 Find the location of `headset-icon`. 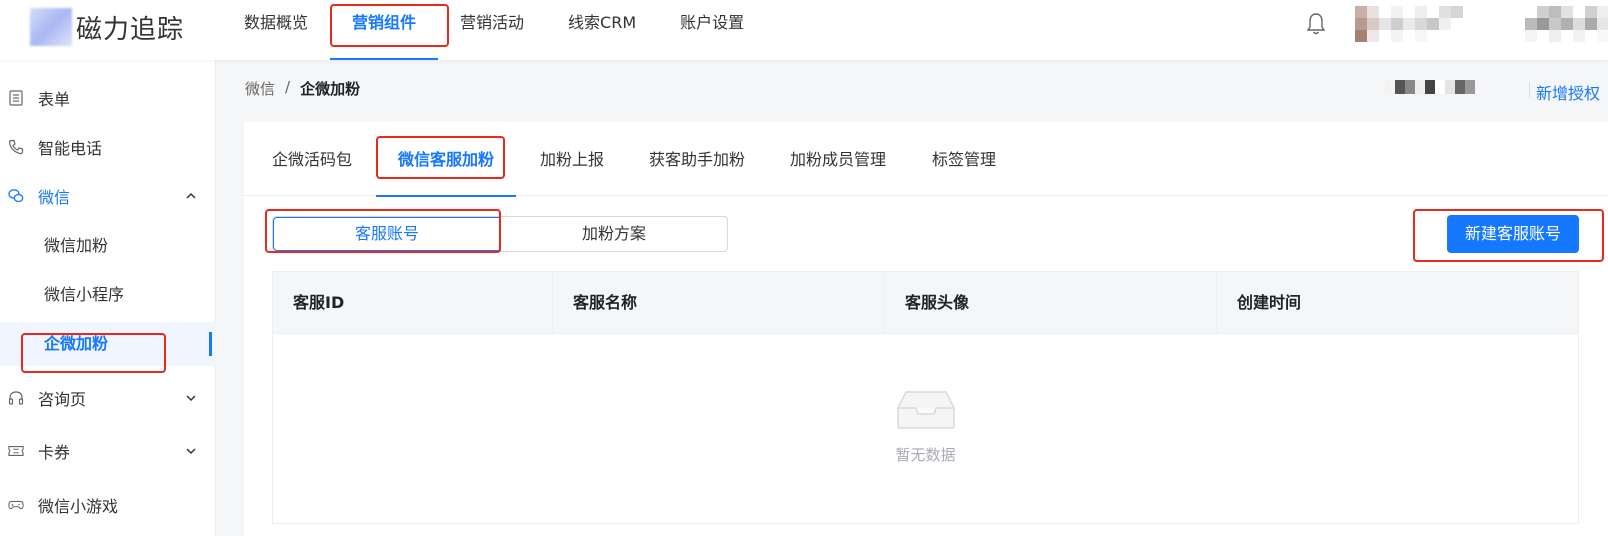

headset-icon is located at coordinates (16, 398).